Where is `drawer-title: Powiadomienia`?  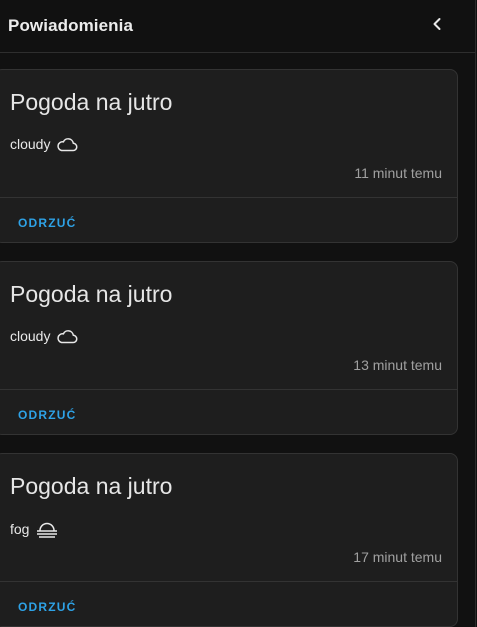
drawer-title: Powiadomienia is located at coordinates (71, 25).